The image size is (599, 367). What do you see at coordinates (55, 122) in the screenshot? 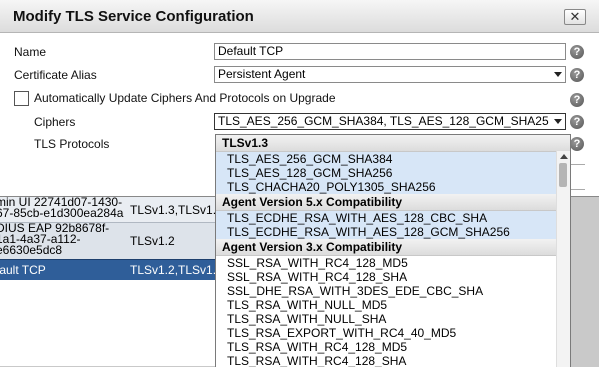
I see `ciphers-label: Ciphers` at bounding box center [55, 122].